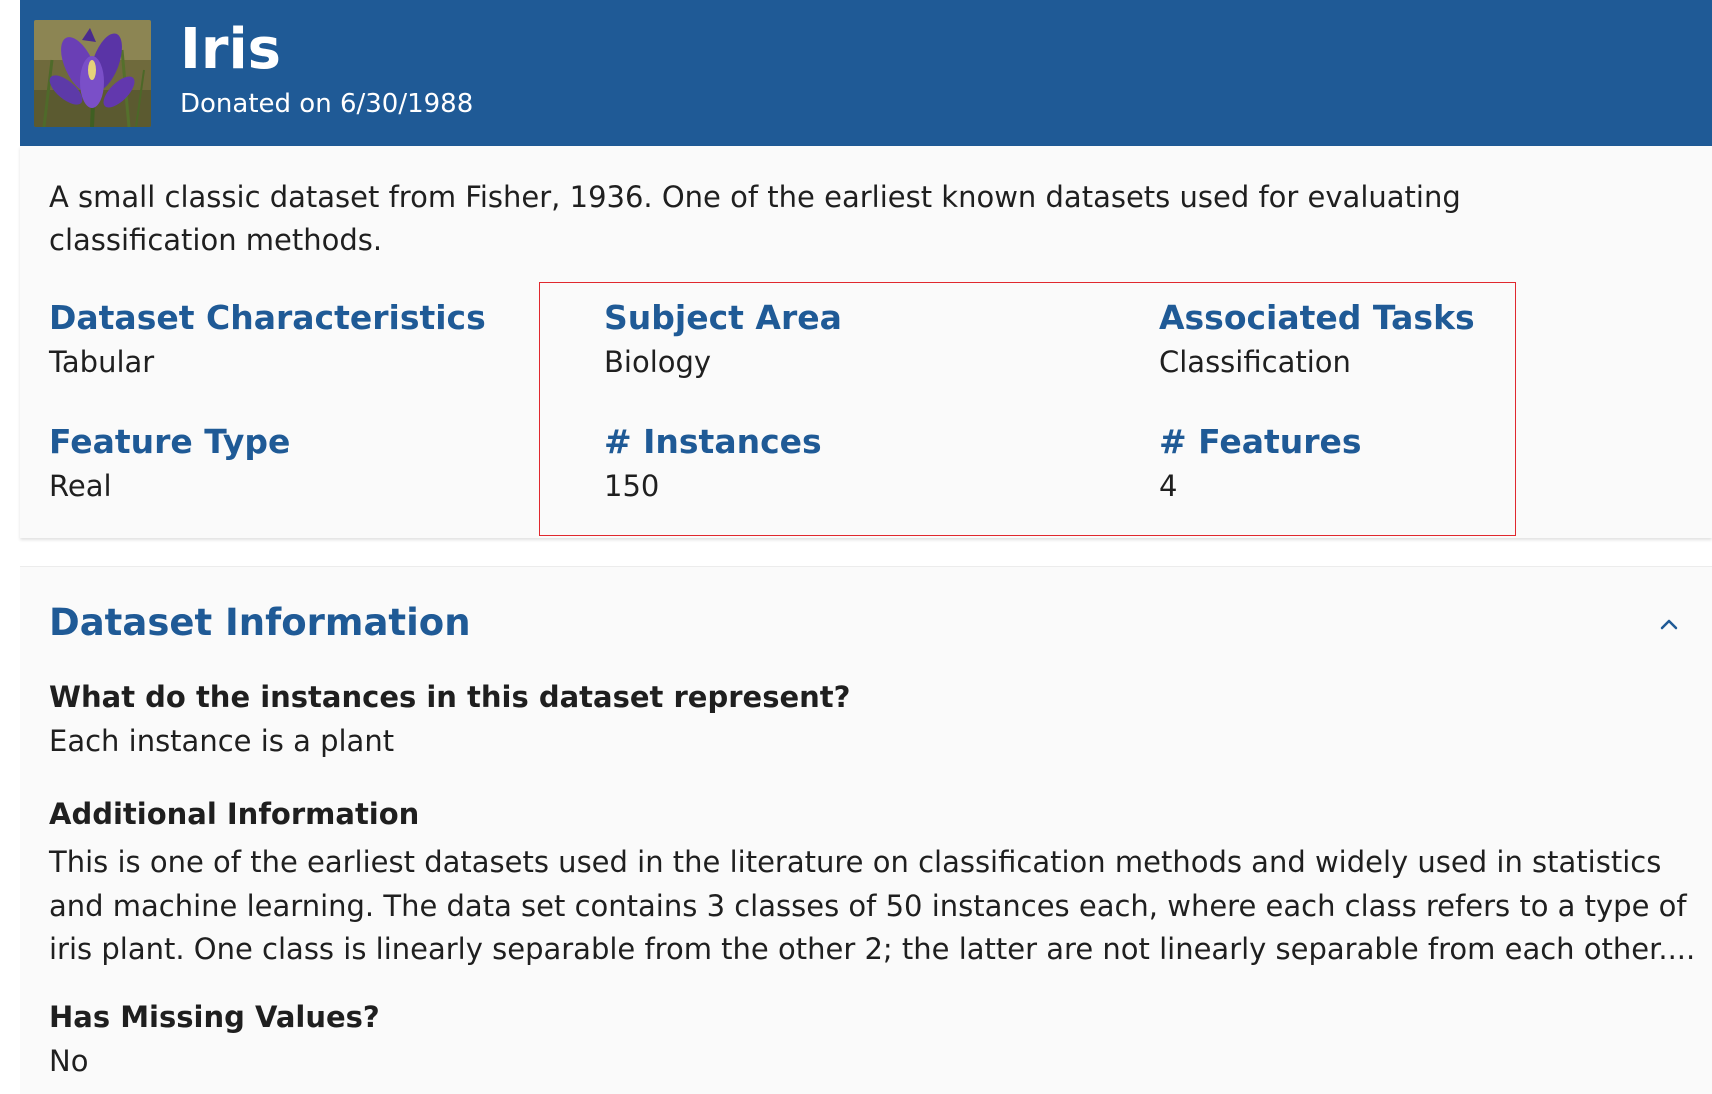 The image size is (1712, 1094). Describe the element at coordinates (102, 362) in the screenshot. I see `characteristics-value: Tabular` at that location.